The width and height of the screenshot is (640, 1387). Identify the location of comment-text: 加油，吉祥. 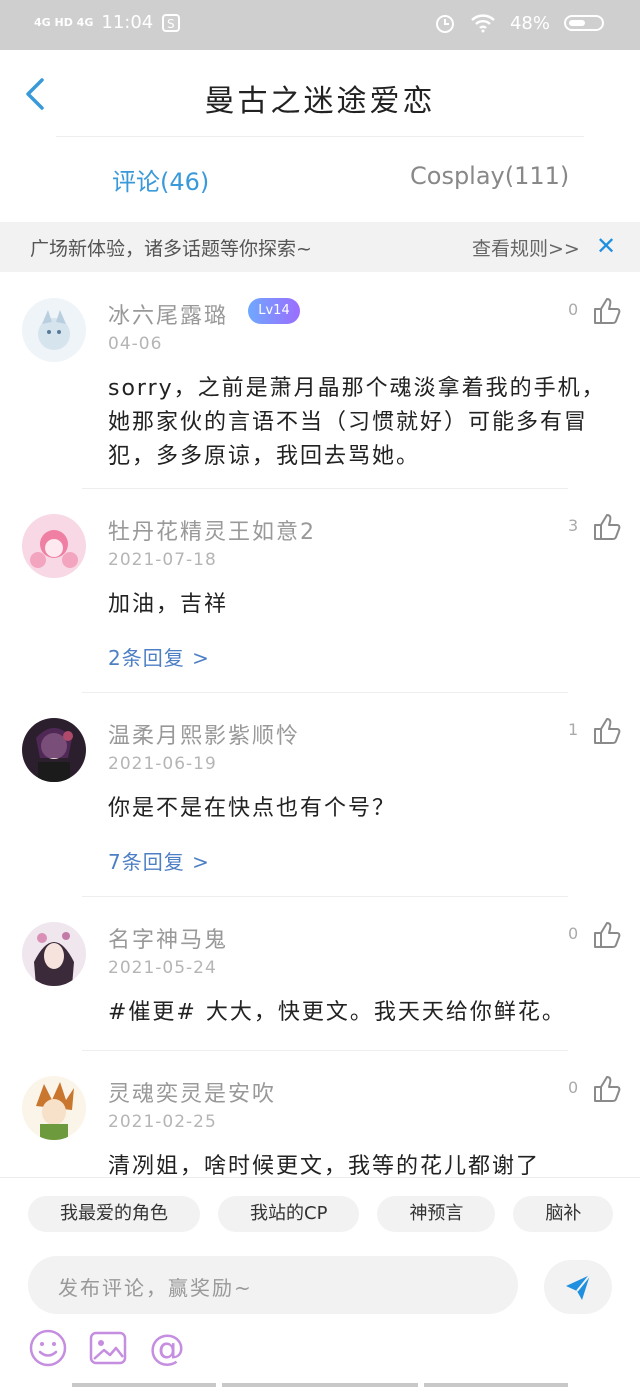
(168, 604).